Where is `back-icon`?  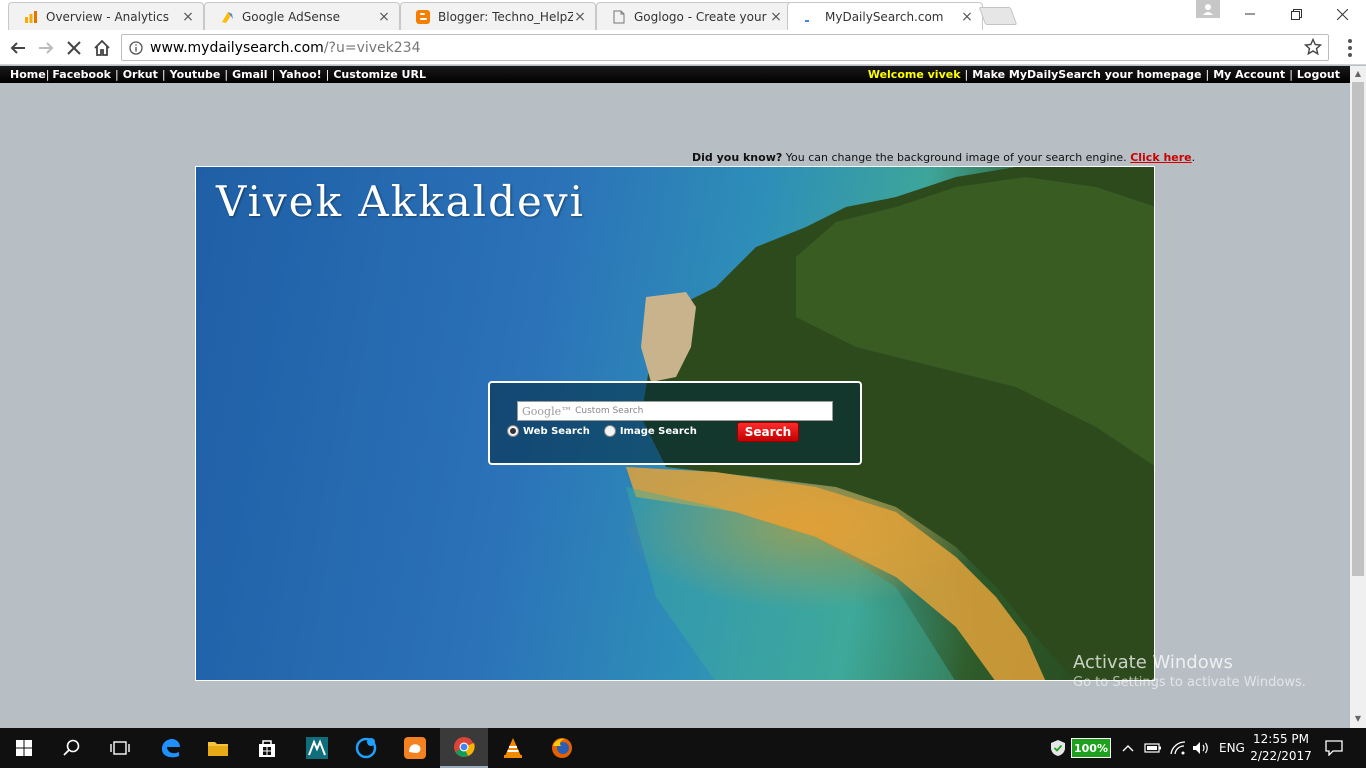 back-icon is located at coordinates (18, 48).